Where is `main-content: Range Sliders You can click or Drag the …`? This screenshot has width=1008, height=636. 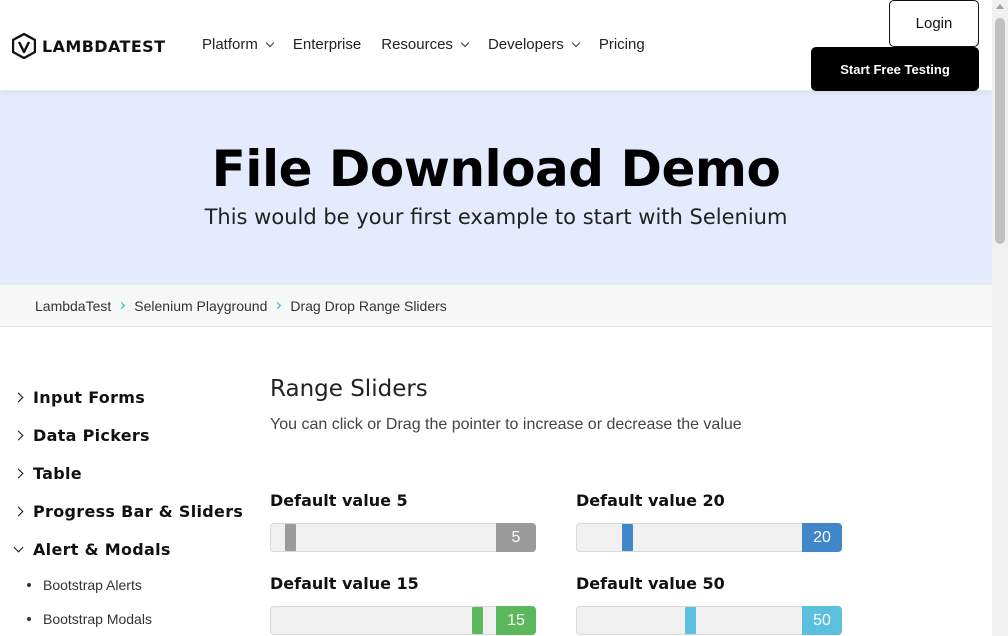 main-content: Range Sliders You can click or Drag the … is located at coordinates (570, 405).